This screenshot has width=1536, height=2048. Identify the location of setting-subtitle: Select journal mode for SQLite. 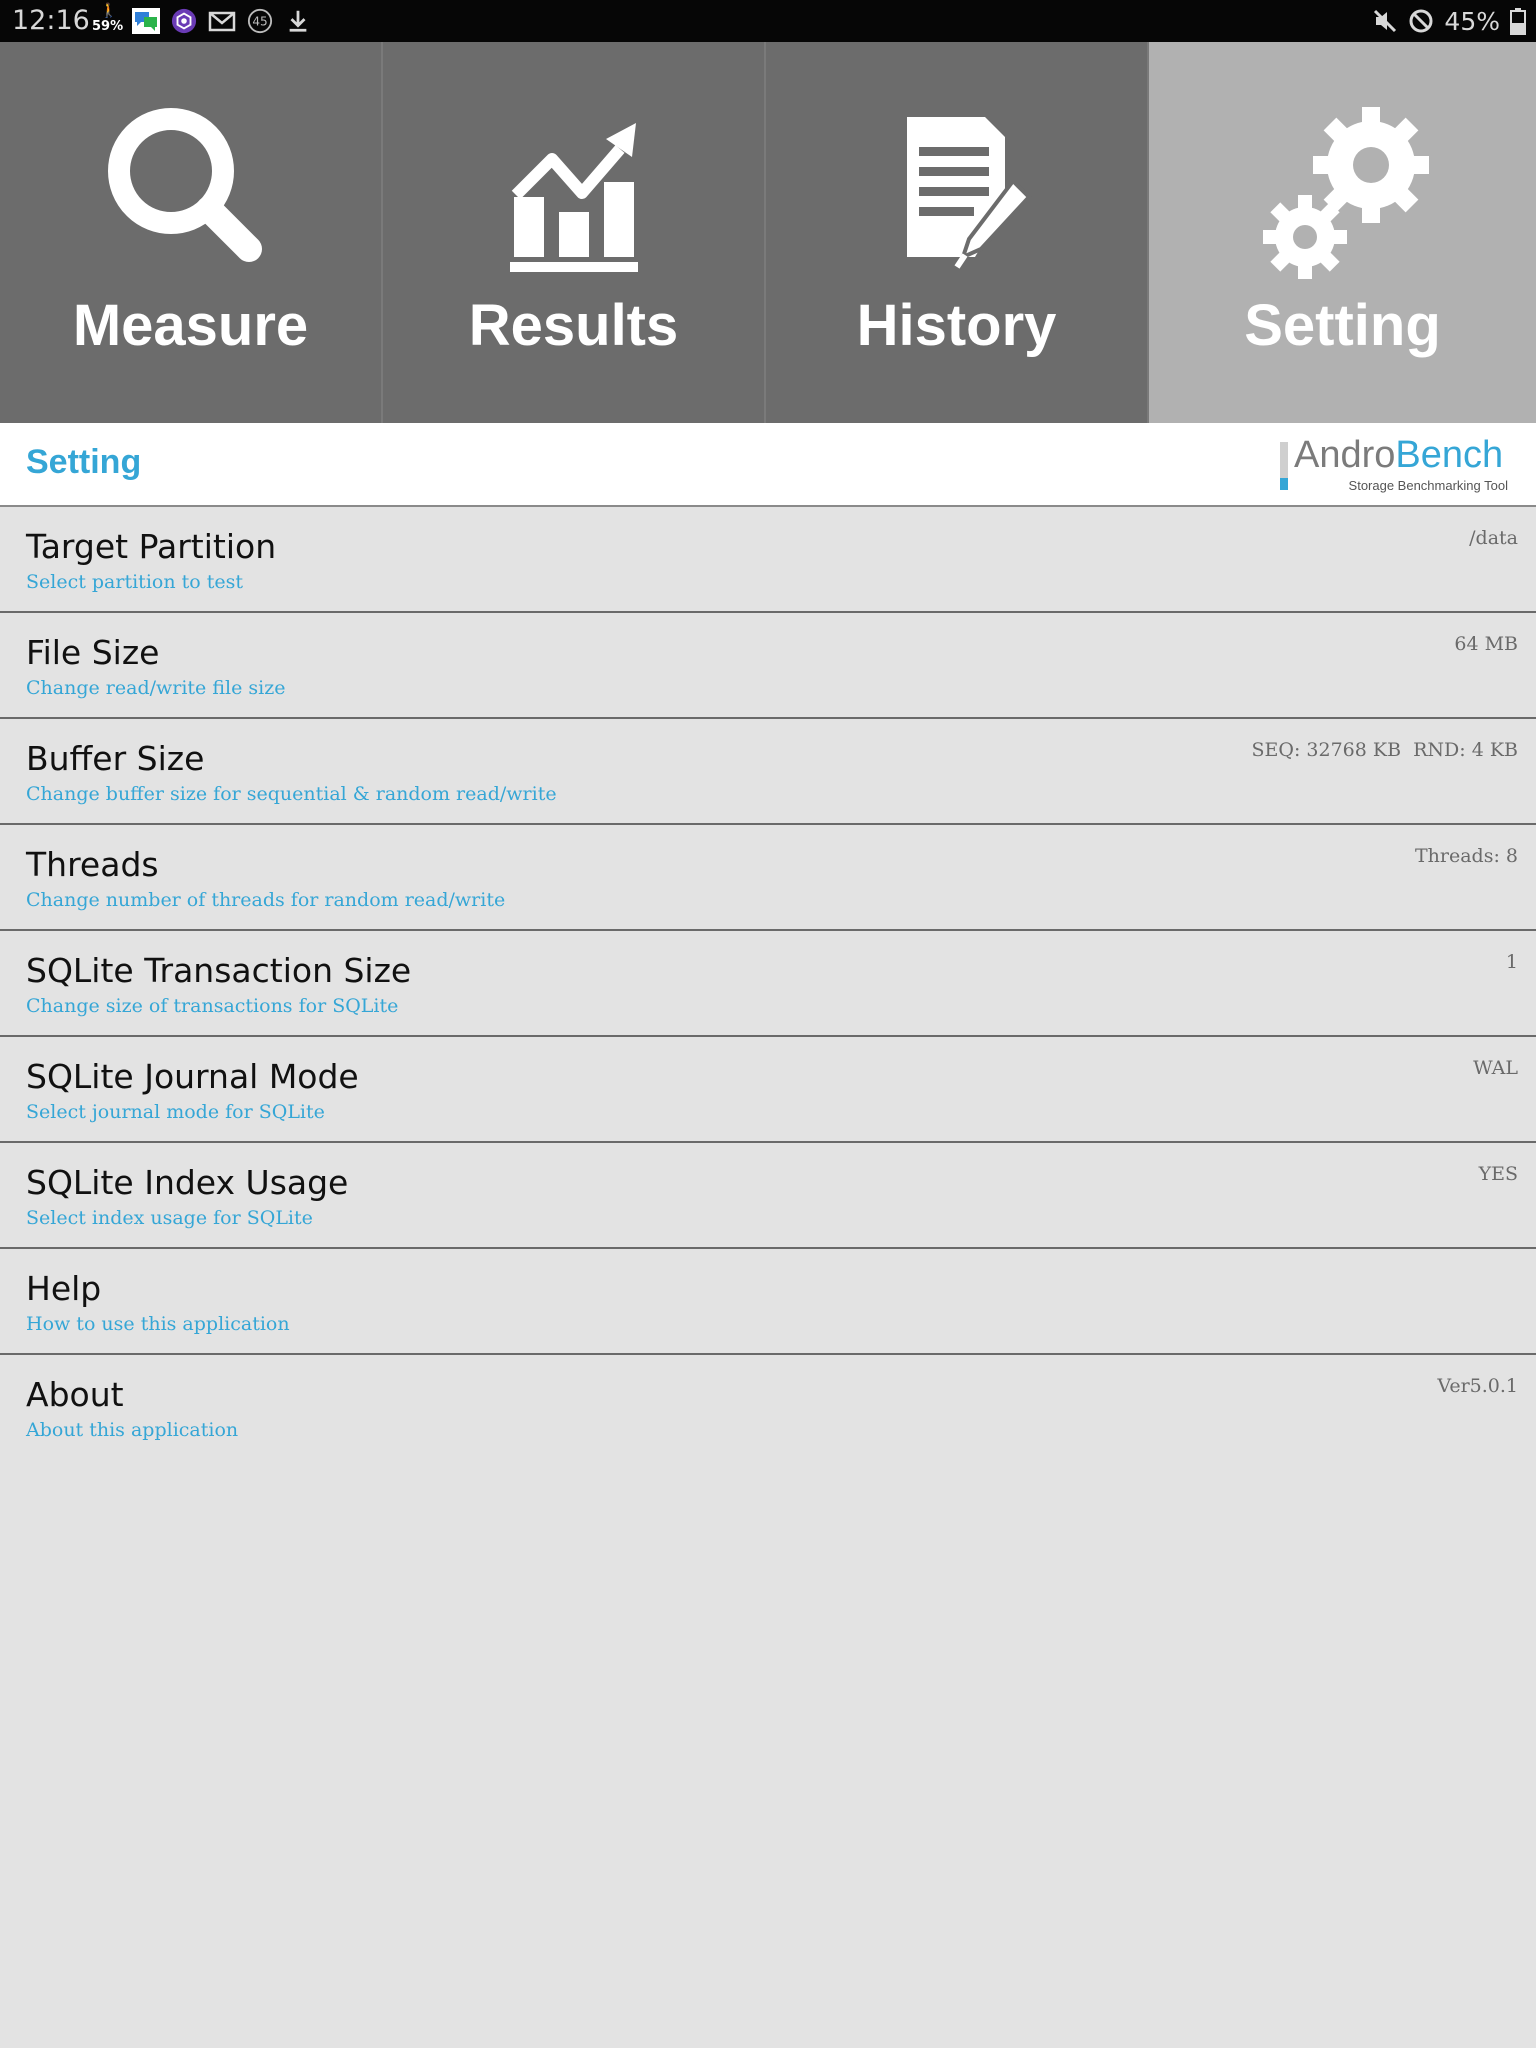
(175, 1112).